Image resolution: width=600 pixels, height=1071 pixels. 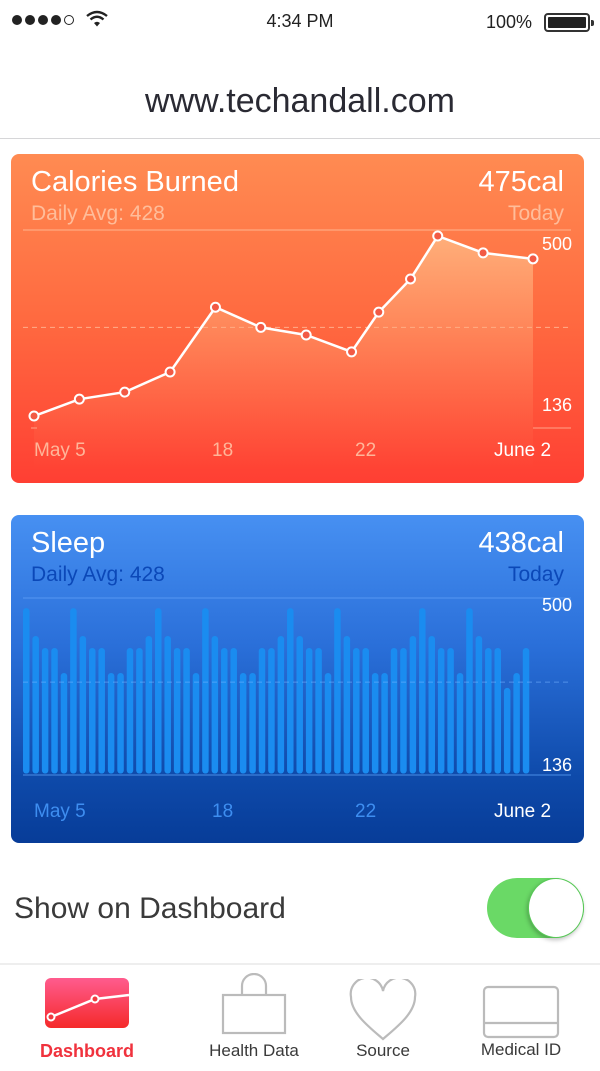 I want to click on tab-bar: Dashboard Health Data Source Medical ID, so click(x=300, y=1017).